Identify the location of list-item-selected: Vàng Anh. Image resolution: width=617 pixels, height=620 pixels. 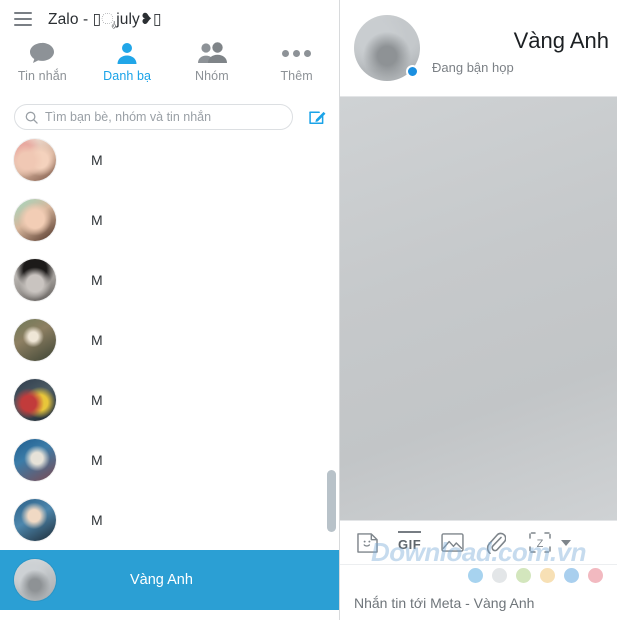
(169, 580).